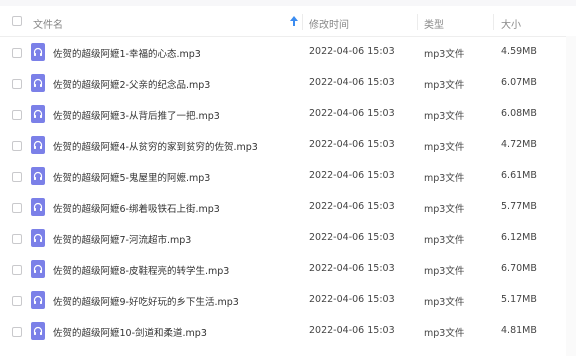 This screenshot has width=576, height=356. I want to click on file-name: 佐贺的超级阿嬷8-皮鞋程亮的转学生.mp3, so click(141, 270).